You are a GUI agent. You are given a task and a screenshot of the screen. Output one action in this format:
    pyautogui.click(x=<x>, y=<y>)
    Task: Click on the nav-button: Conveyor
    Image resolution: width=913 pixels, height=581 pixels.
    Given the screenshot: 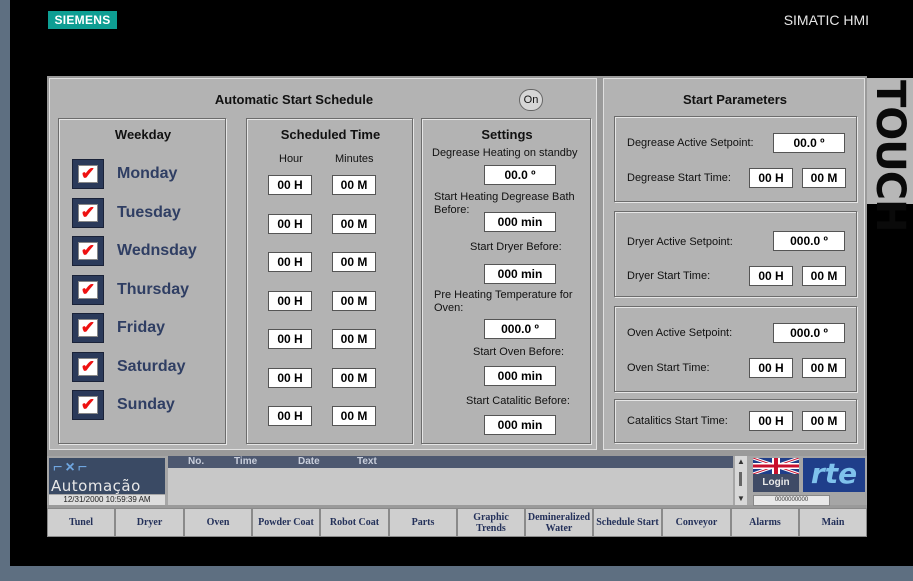 What is the action you would take?
    pyautogui.click(x=696, y=522)
    